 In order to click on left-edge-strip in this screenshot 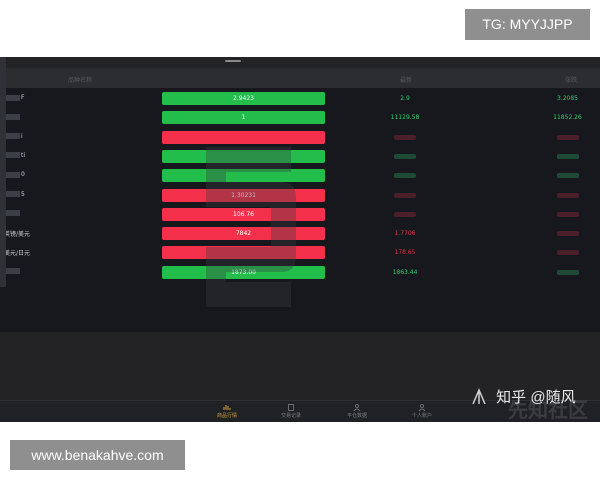, I will do `click(3, 172)`.